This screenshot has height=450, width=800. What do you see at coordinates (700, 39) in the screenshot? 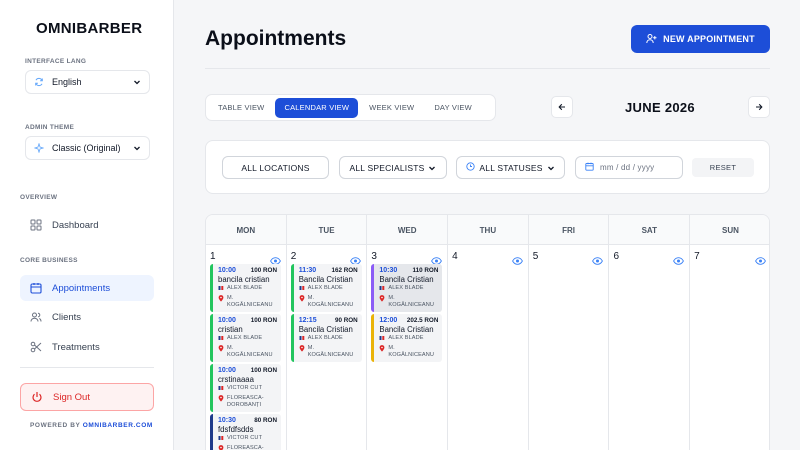
I see `new-appointment-button: NEW APPOINTMENT` at bounding box center [700, 39].